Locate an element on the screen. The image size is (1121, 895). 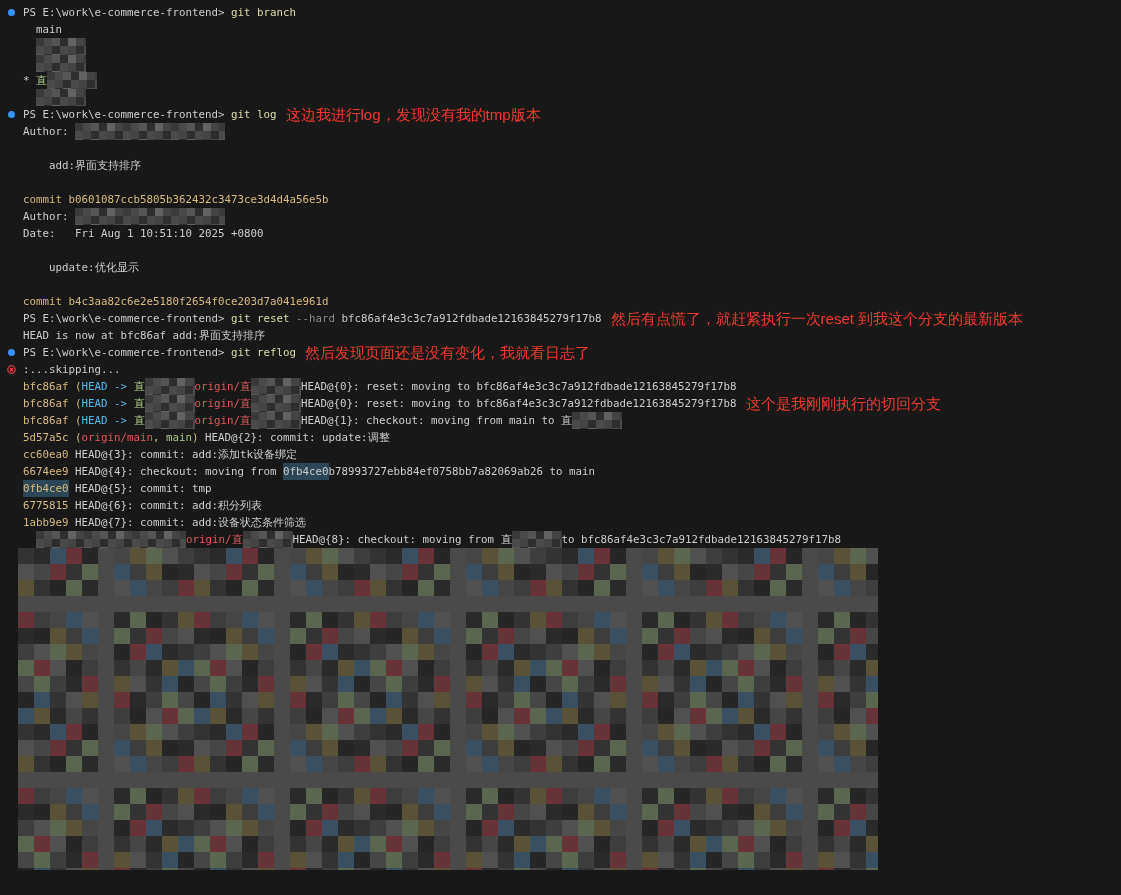
command-text: git branch is located at coordinates (264, 13).